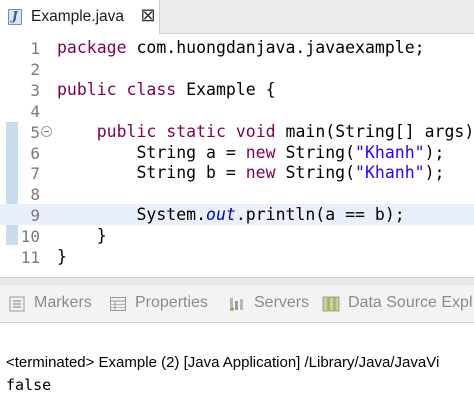 Image resolution: width=474 pixels, height=402 pixels. I want to click on code-line: 9 System.out.println(a == b);, so click(237, 215).